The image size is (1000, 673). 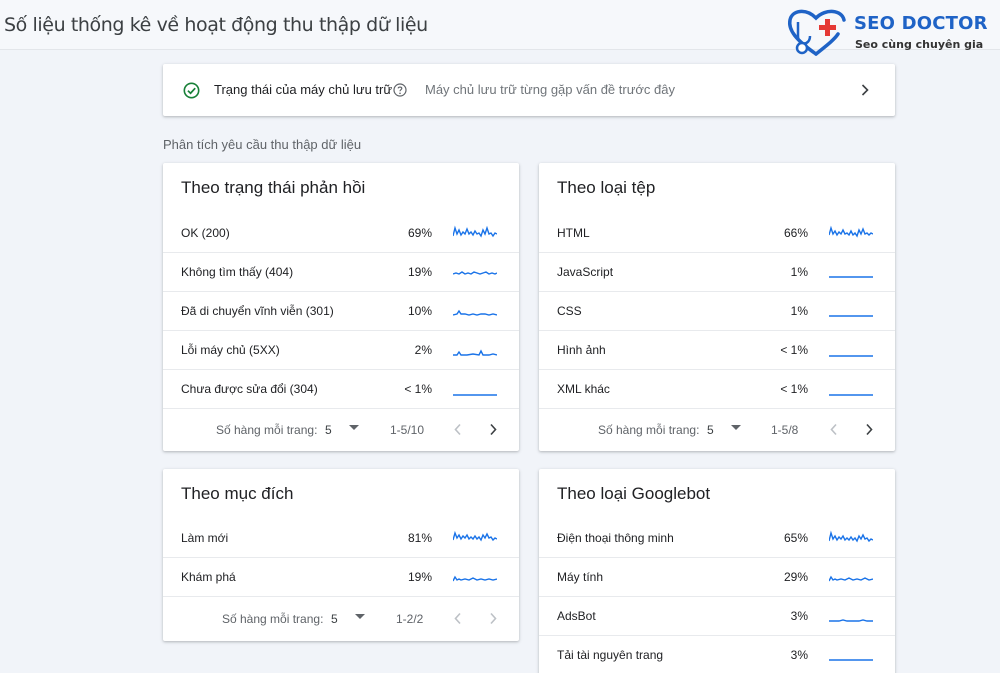 I want to click on table-row: Không tìm thấy (404) 19%, so click(x=341, y=272).